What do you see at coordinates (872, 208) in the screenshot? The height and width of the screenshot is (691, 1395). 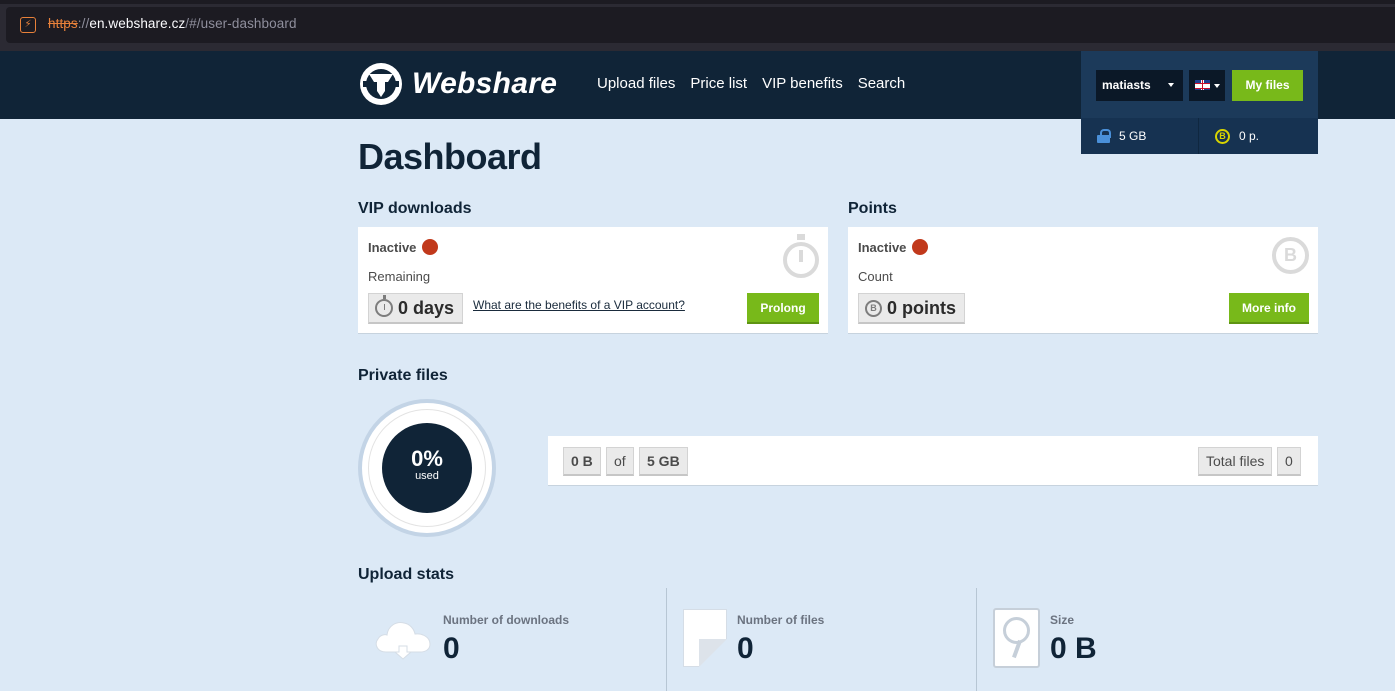 I see `points-section-title: Points` at bounding box center [872, 208].